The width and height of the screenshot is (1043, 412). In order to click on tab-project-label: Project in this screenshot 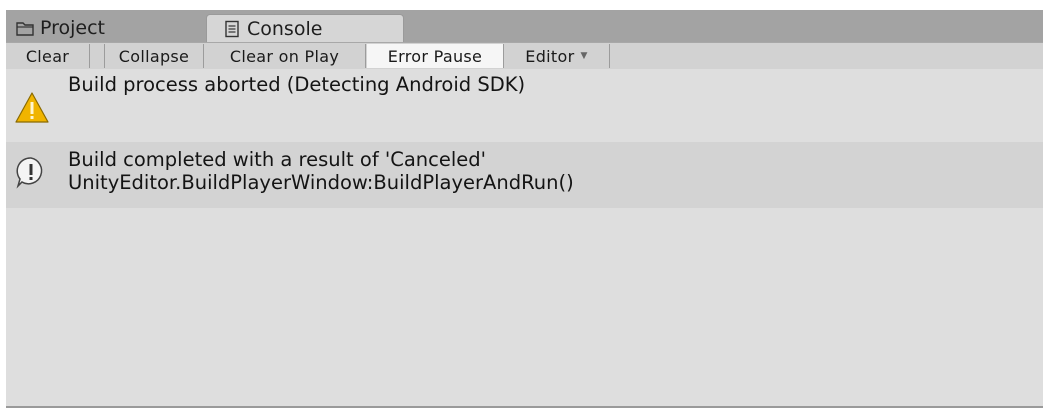, I will do `click(73, 28)`.